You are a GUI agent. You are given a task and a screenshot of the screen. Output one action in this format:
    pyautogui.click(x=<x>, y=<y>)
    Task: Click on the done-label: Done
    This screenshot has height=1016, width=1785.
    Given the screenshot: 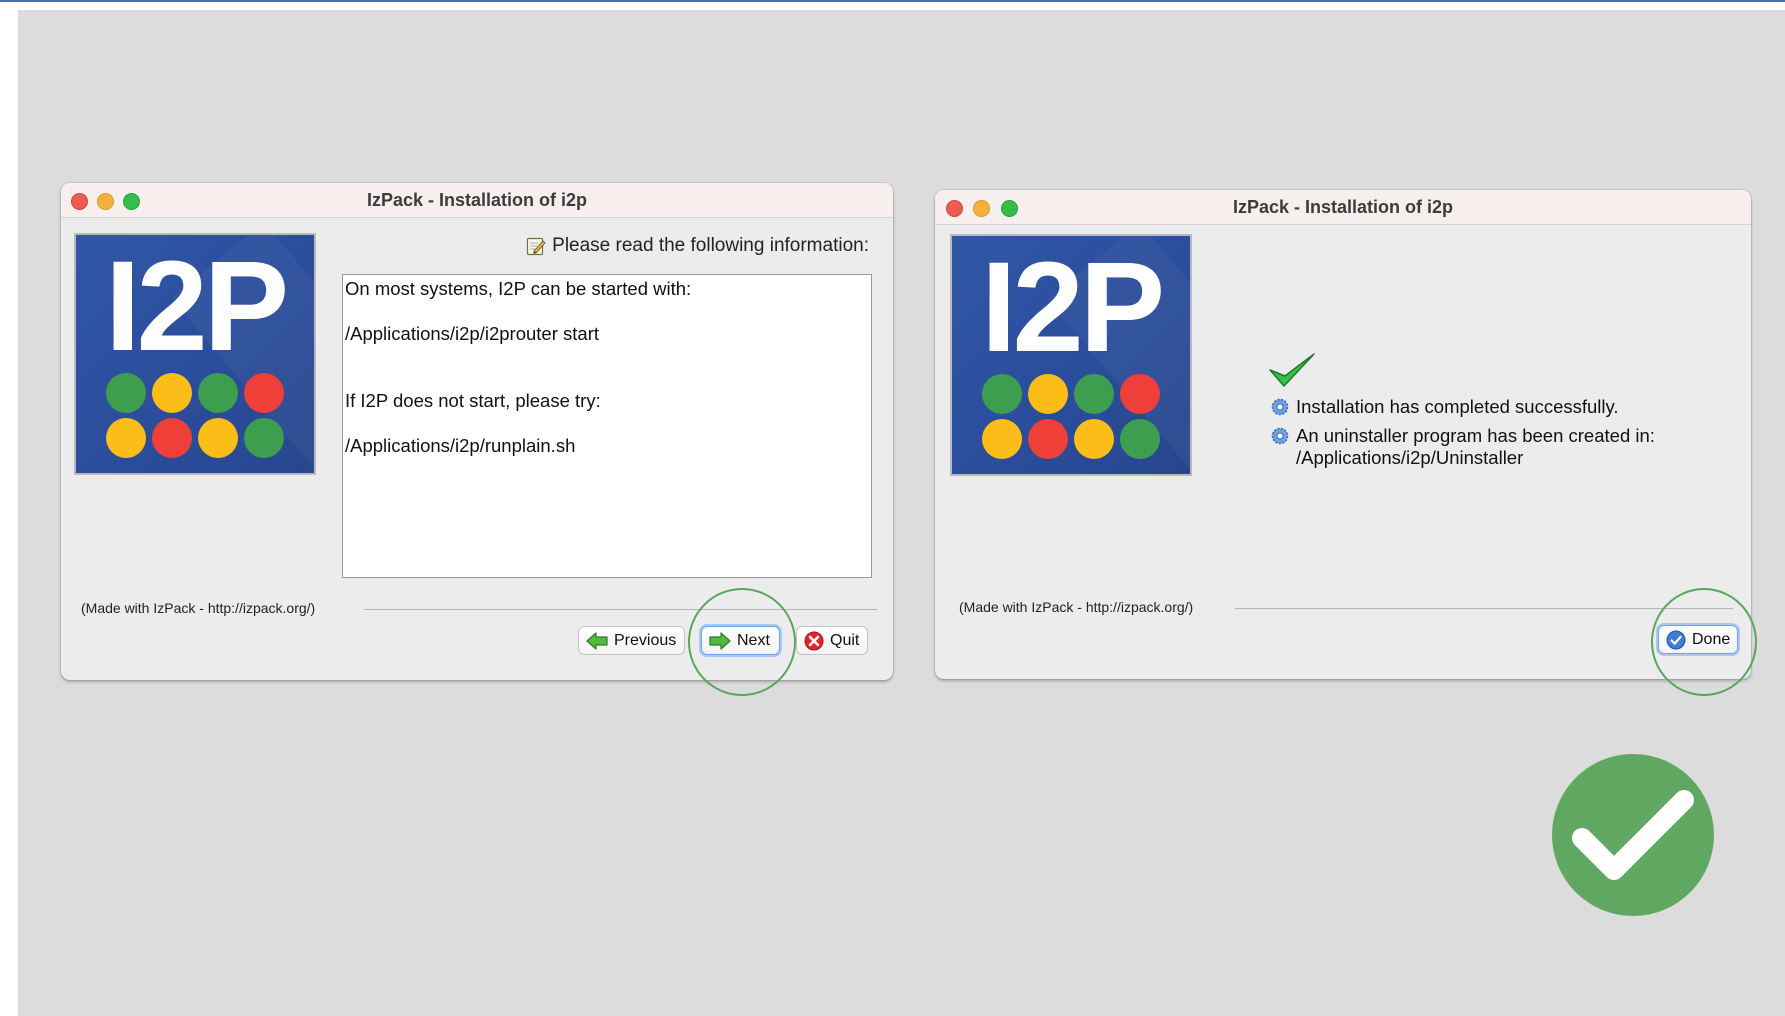 What is the action you would take?
    pyautogui.click(x=1711, y=639)
    